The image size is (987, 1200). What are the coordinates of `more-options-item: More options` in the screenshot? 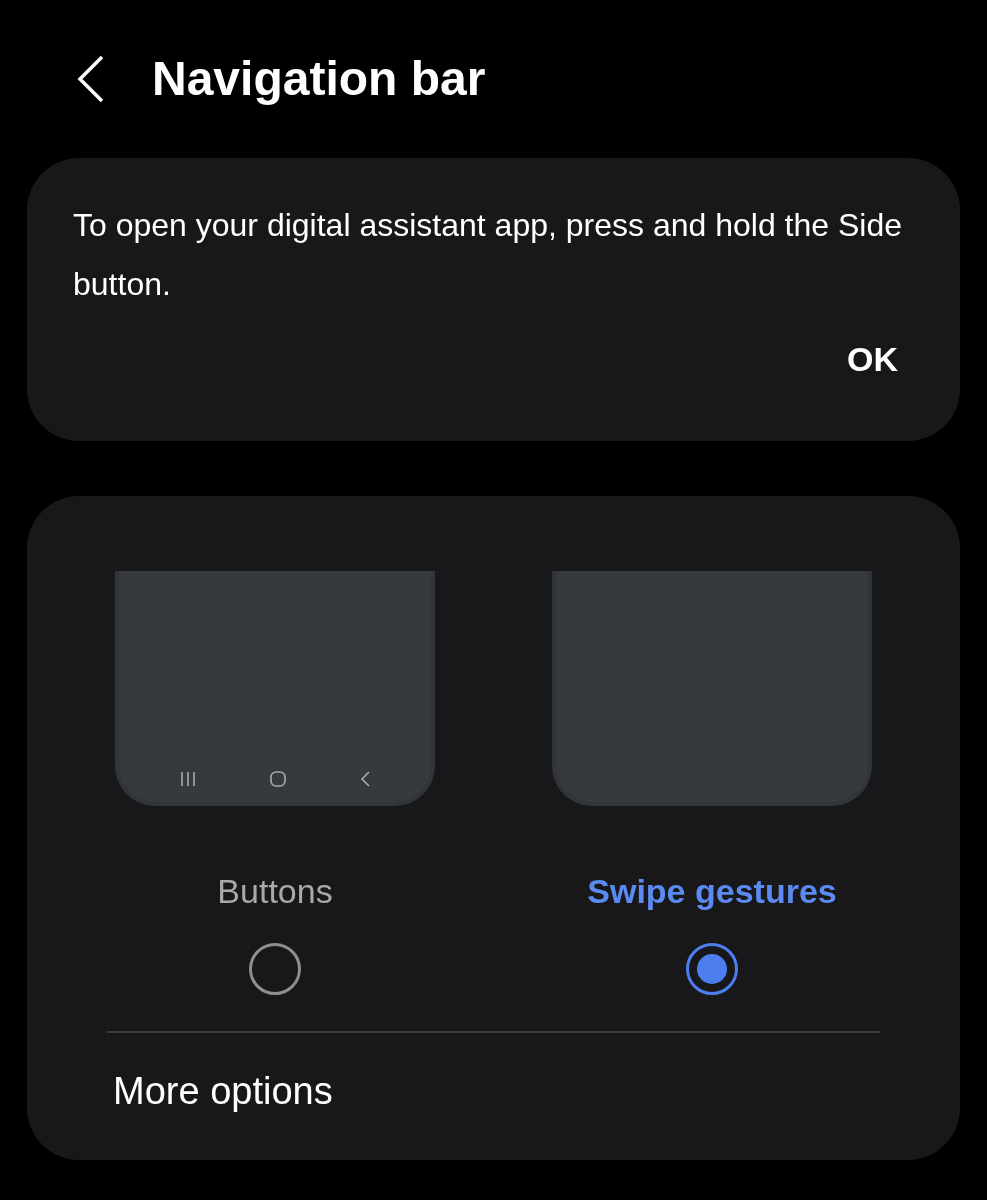 It's located at (493, 1096).